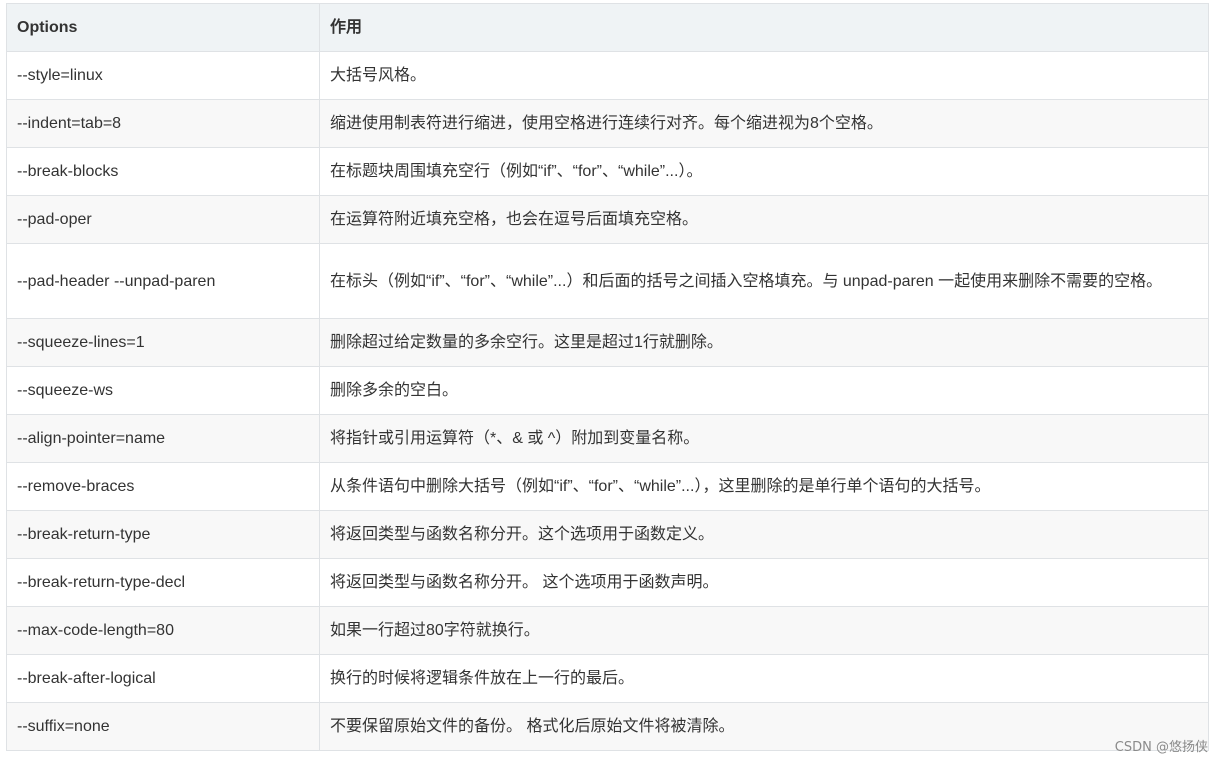 The width and height of the screenshot is (1224, 763). I want to click on option-cell: --indent=tab=8, so click(163, 123).